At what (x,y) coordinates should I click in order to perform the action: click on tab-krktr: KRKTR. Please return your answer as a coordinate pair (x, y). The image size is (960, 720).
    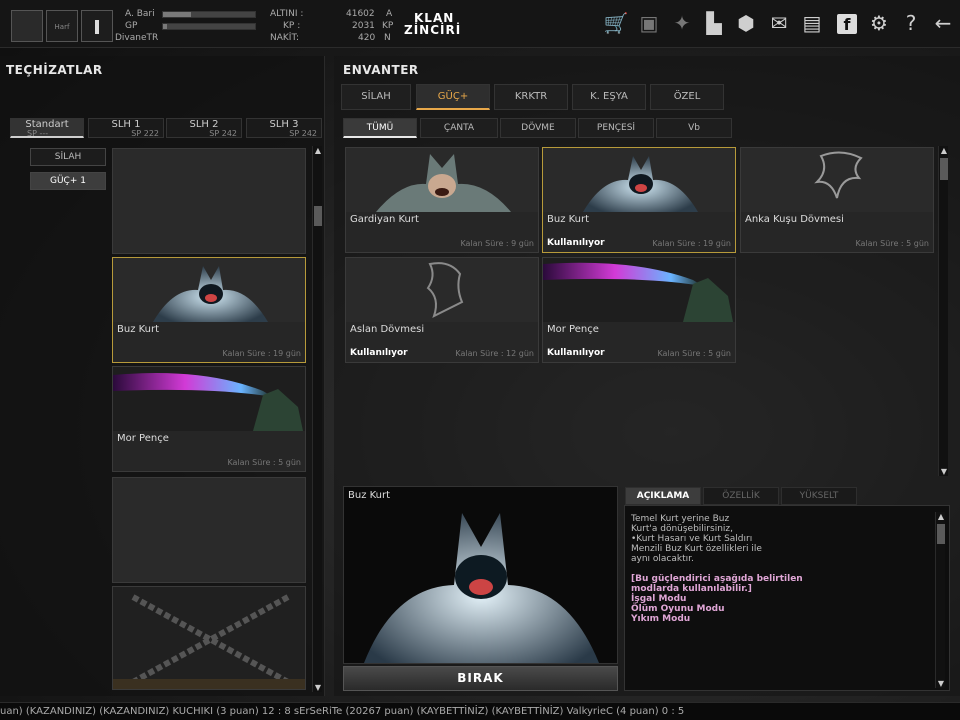
    Looking at the image, I should click on (531, 97).